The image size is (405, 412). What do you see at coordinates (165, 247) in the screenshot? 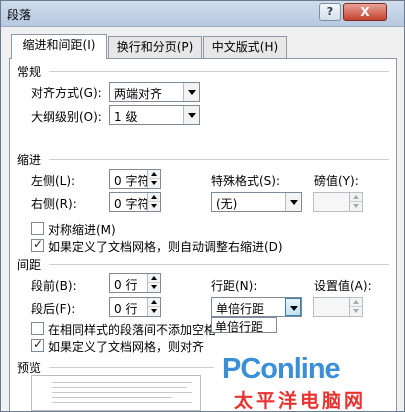
I see `auto-adjust-right-indent-label: 如果定义了文档网格，则自动调整右缩进(D)` at bounding box center [165, 247].